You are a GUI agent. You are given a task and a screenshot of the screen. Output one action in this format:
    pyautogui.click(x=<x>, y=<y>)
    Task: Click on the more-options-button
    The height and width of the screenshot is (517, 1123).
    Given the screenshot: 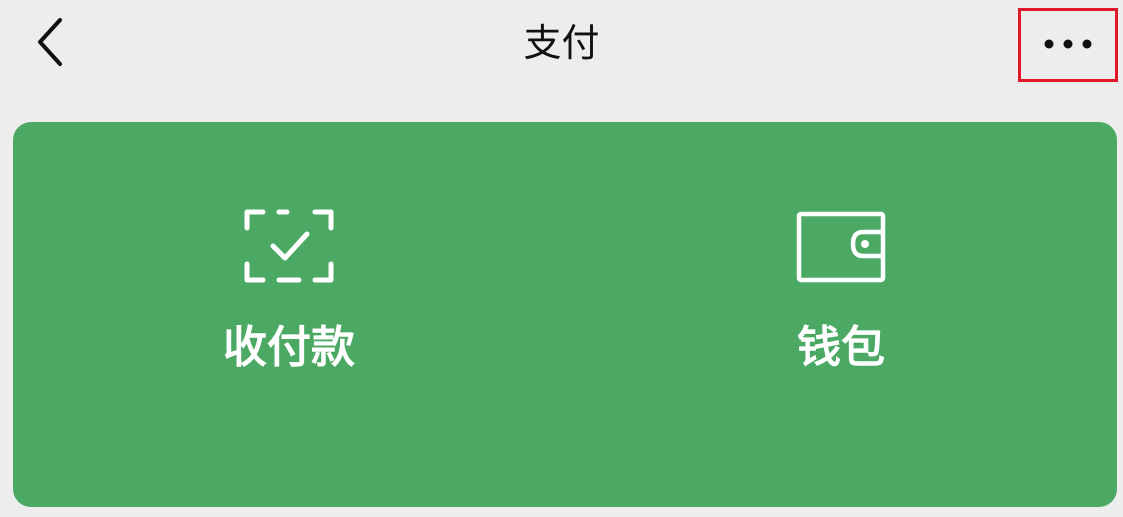 What is the action you would take?
    pyautogui.click(x=1068, y=45)
    